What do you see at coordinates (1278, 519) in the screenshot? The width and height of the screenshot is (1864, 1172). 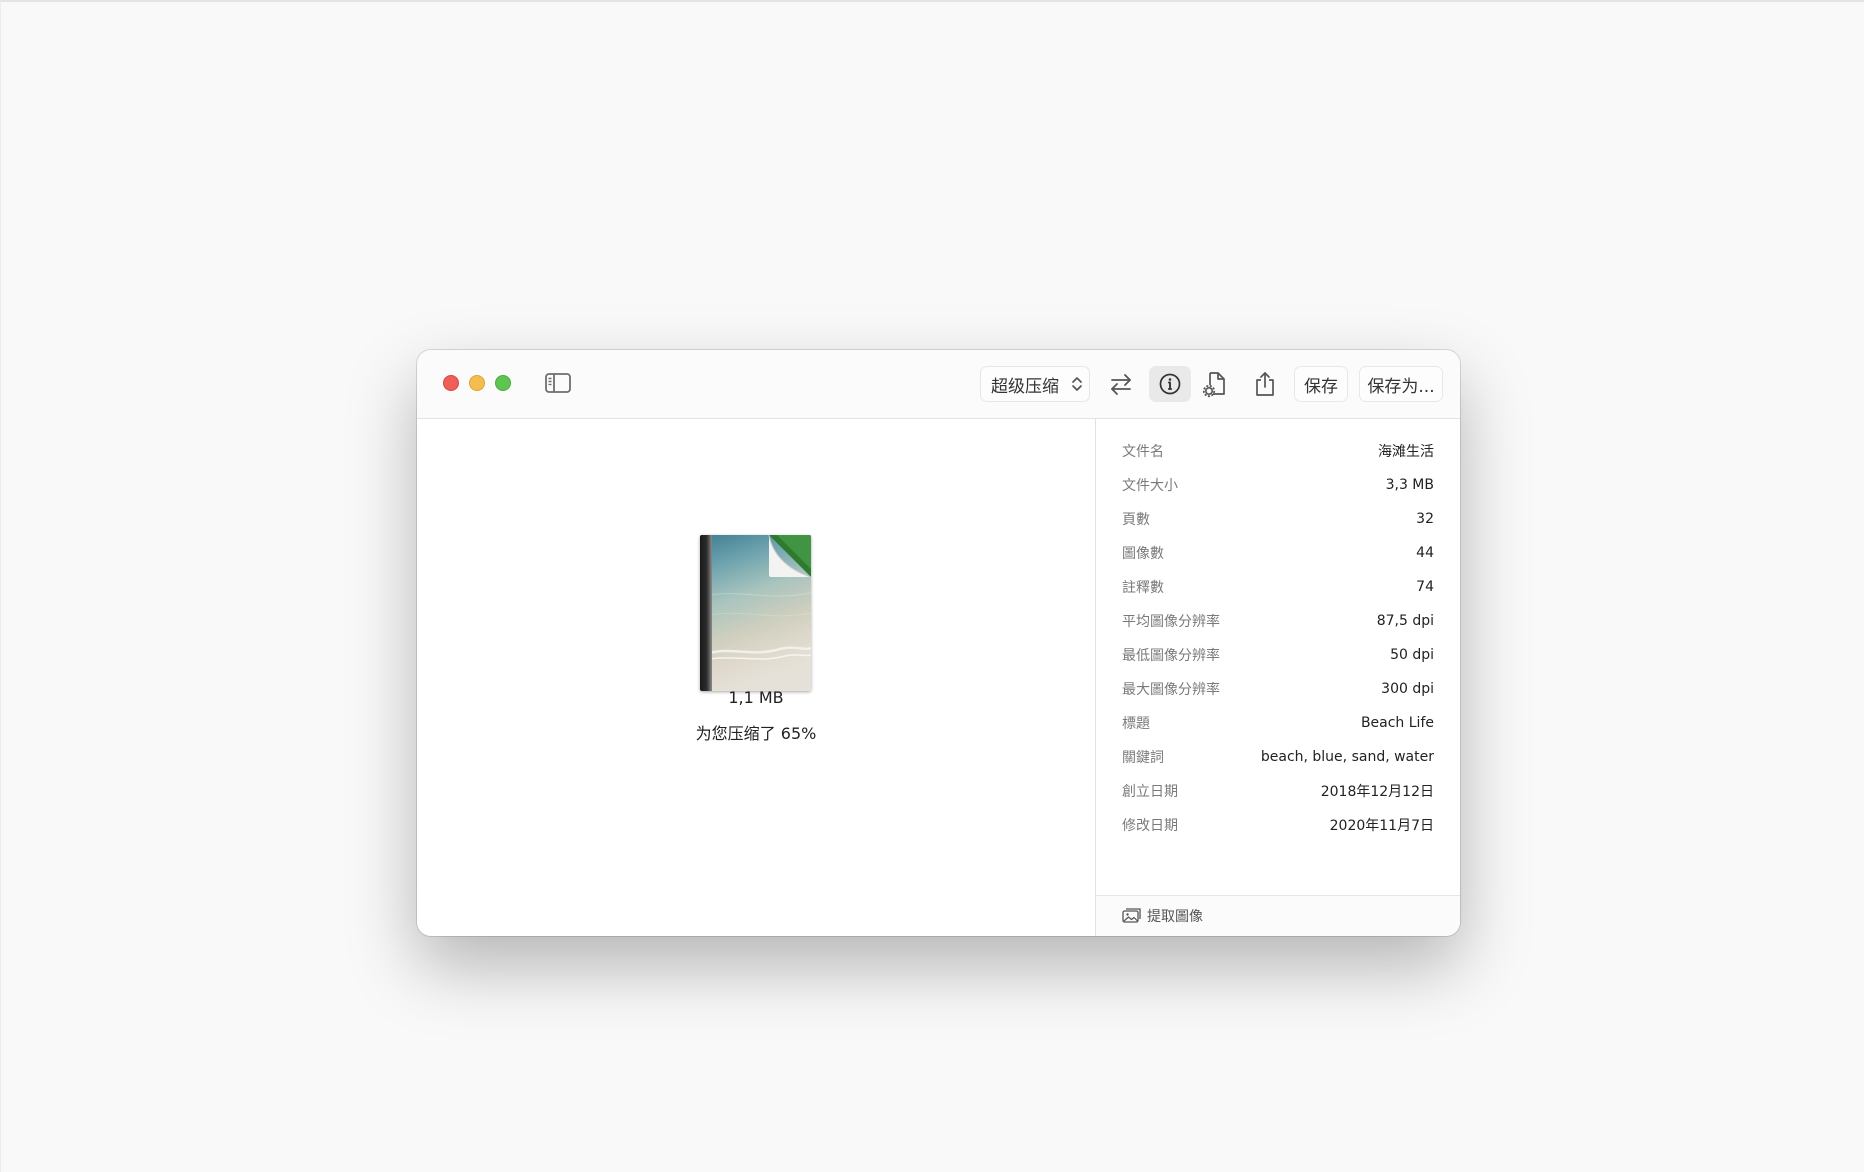 I see `info-row-pages: 頁數 32` at bounding box center [1278, 519].